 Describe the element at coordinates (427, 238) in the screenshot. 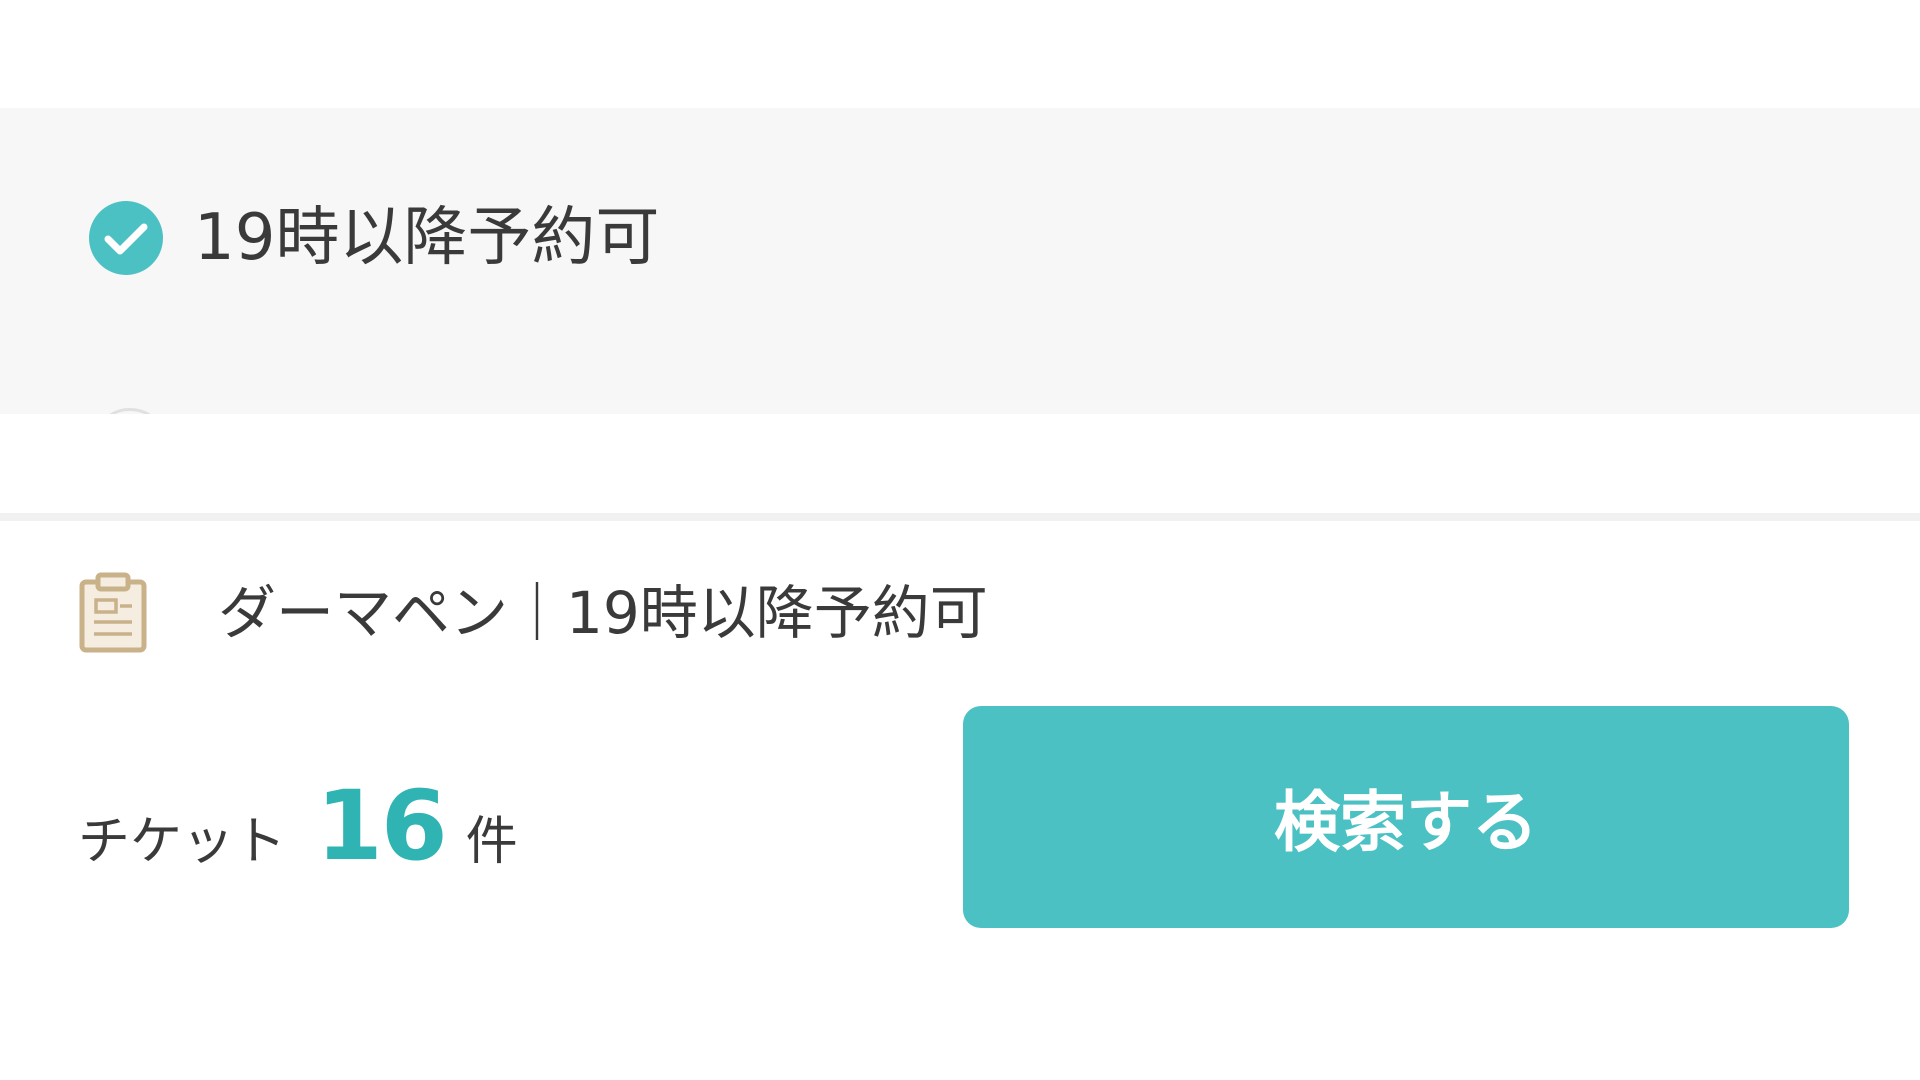

I see `filter-option-label: 19時以降予約可` at that location.